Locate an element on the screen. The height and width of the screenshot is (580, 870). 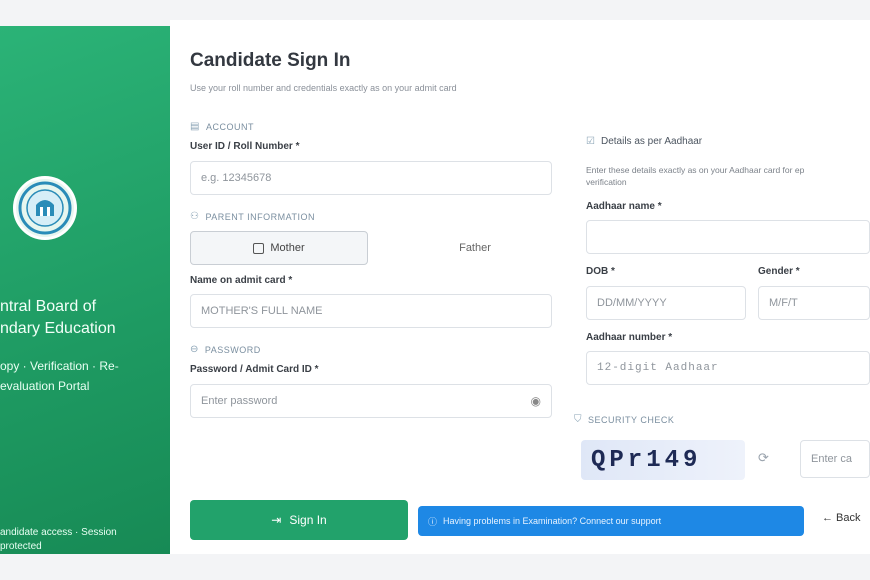
info-icon: ⓘ is located at coordinates (433, 521).